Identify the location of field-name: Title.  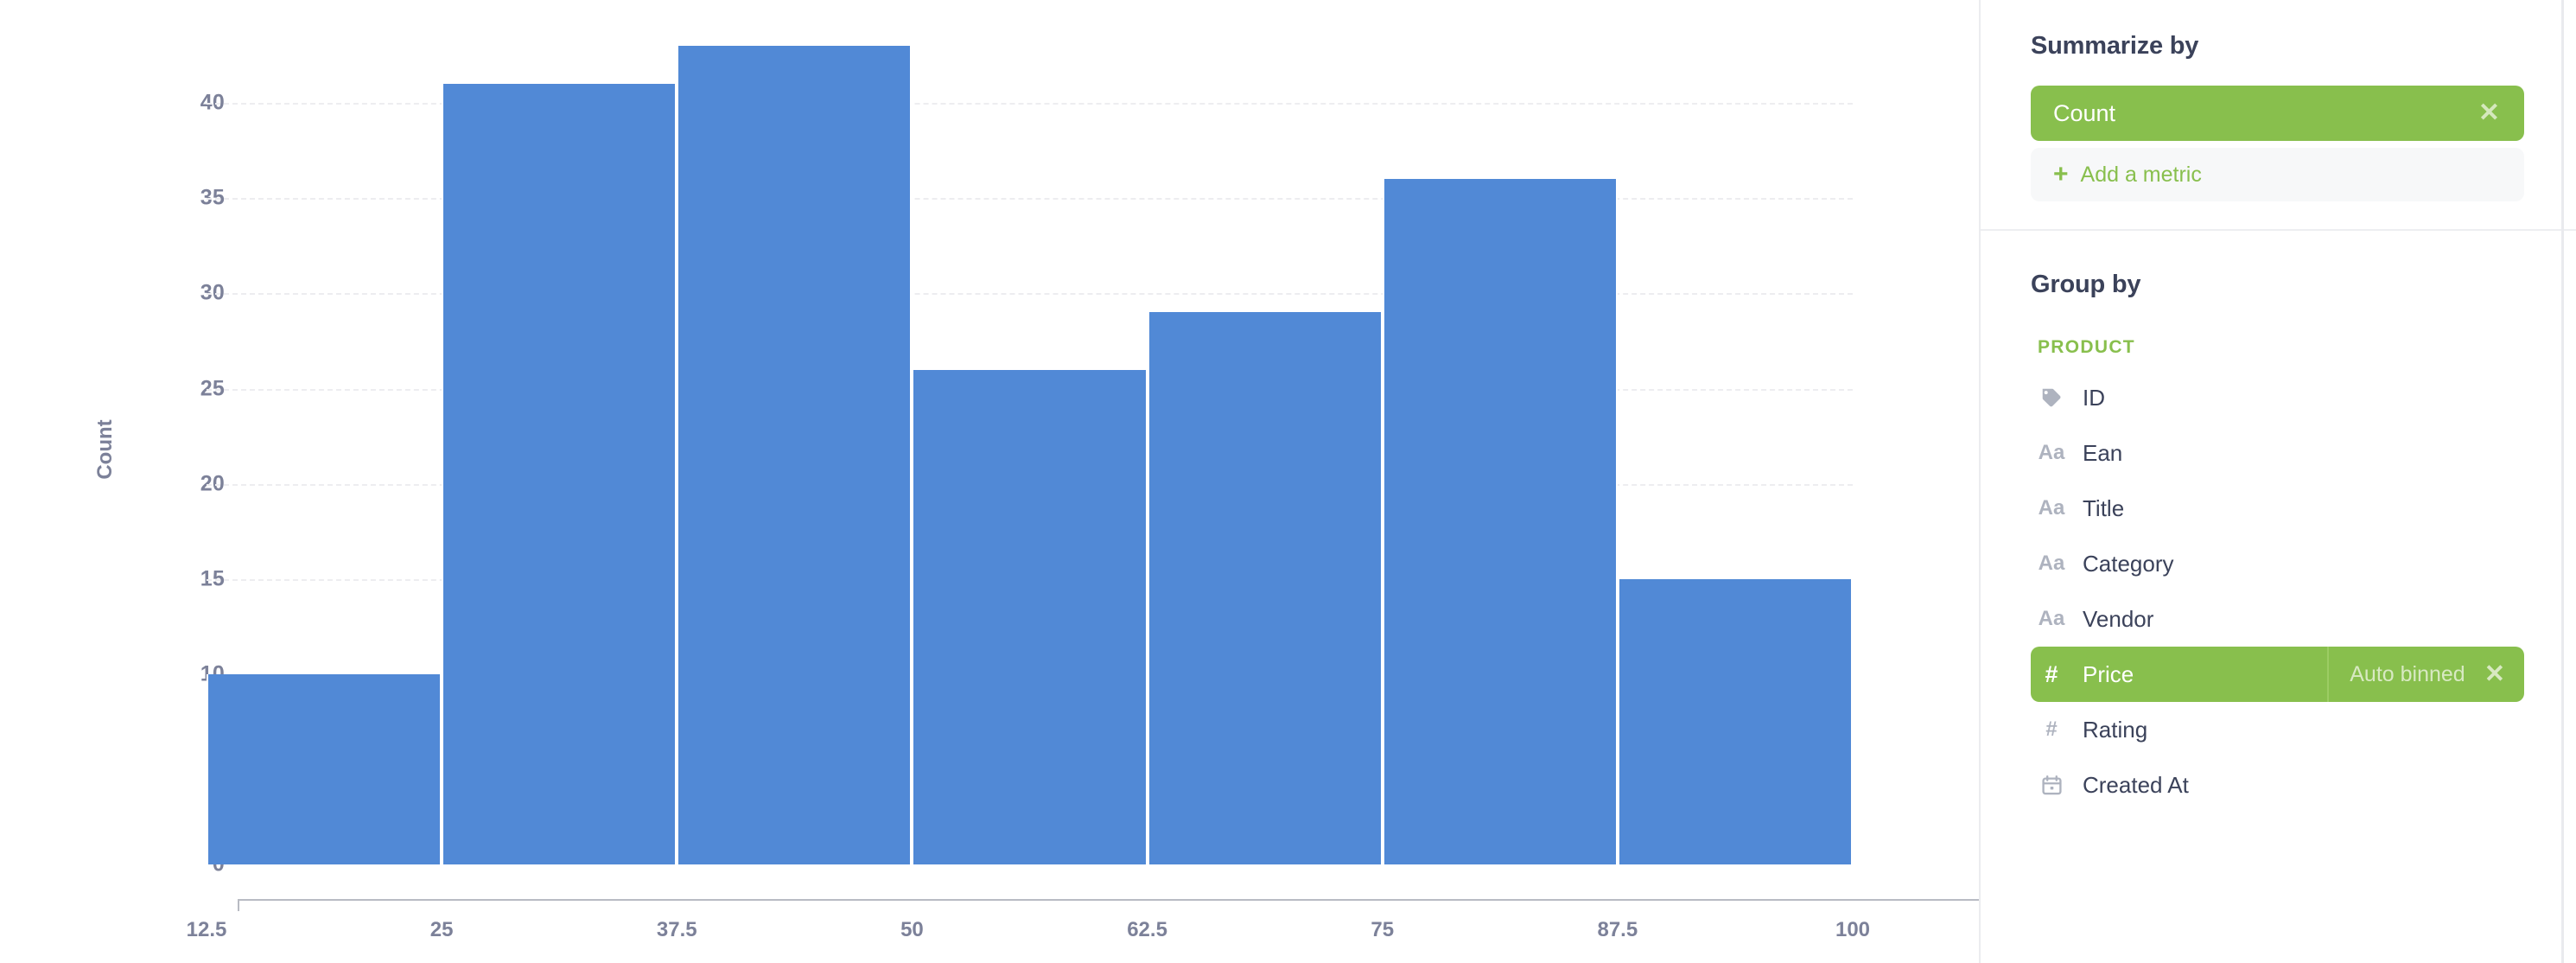
(2104, 507).